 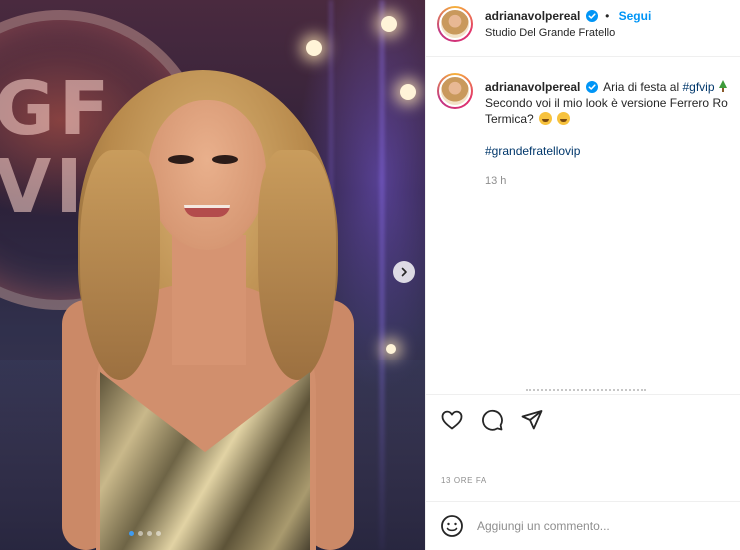 I want to click on caption-line: Termica?, so click(x=509, y=119).